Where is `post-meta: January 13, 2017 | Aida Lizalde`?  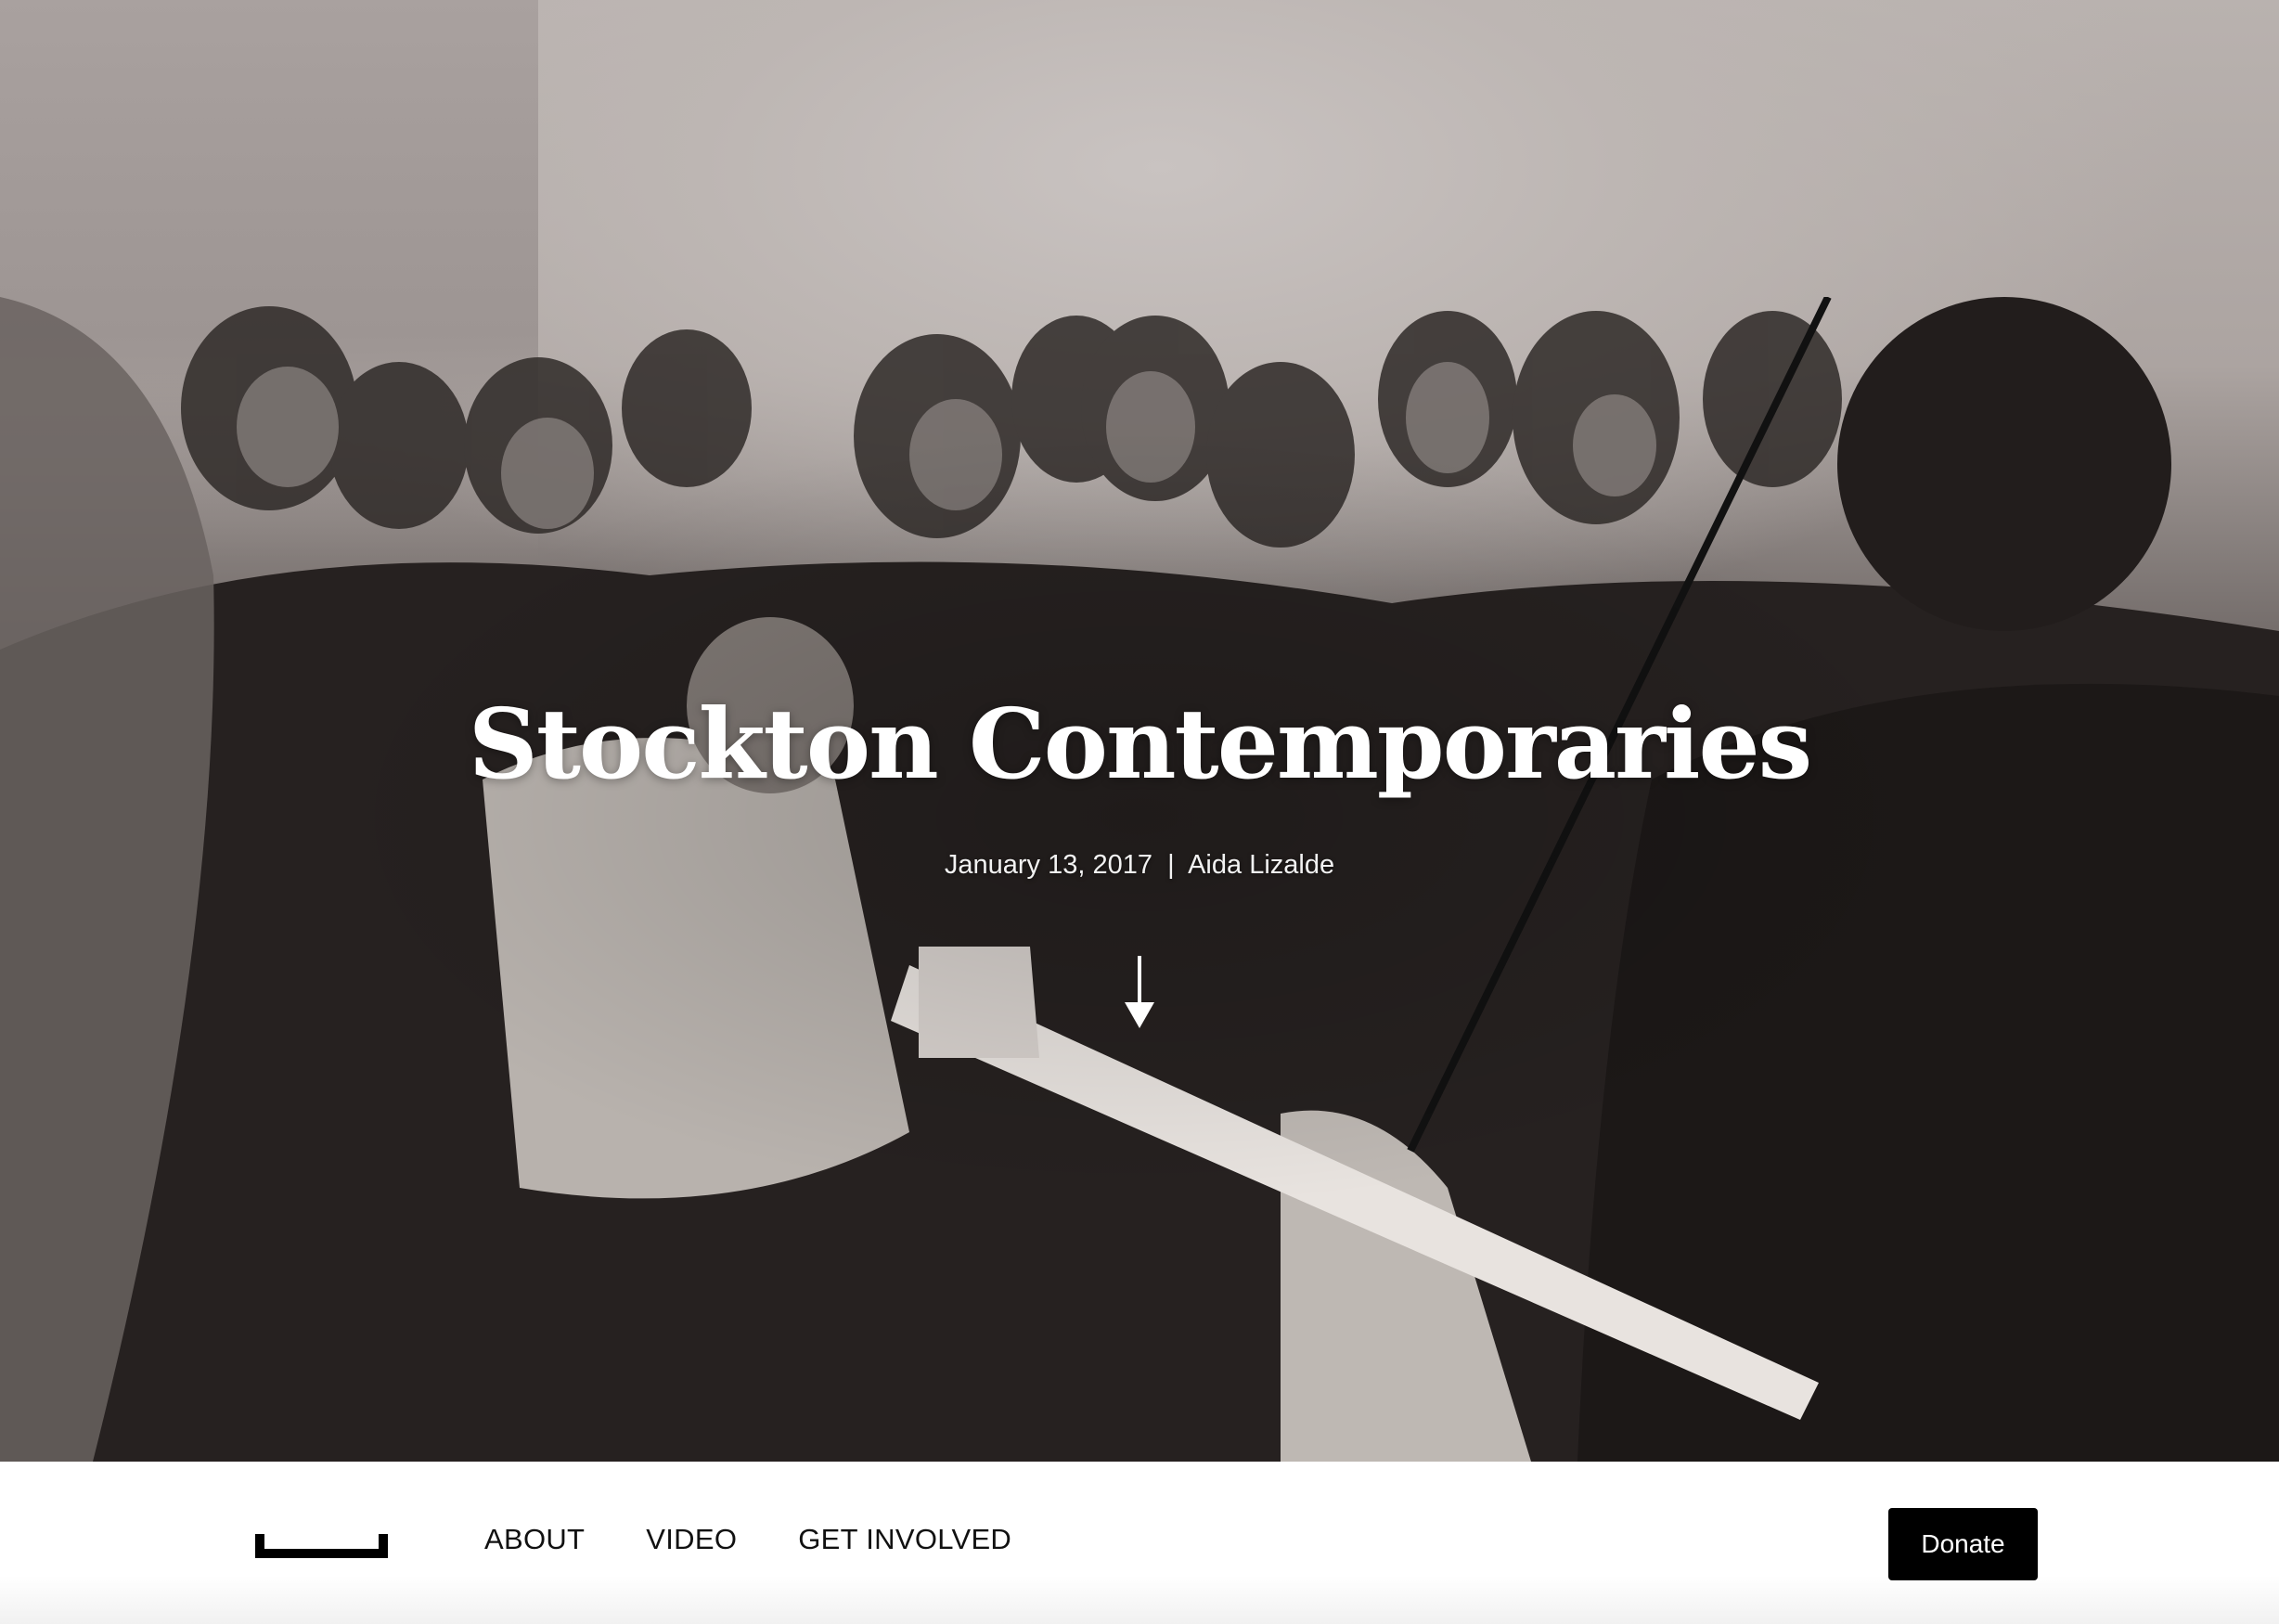
post-meta: January 13, 2017 | Aida Lizalde is located at coordinates (1139, 866).